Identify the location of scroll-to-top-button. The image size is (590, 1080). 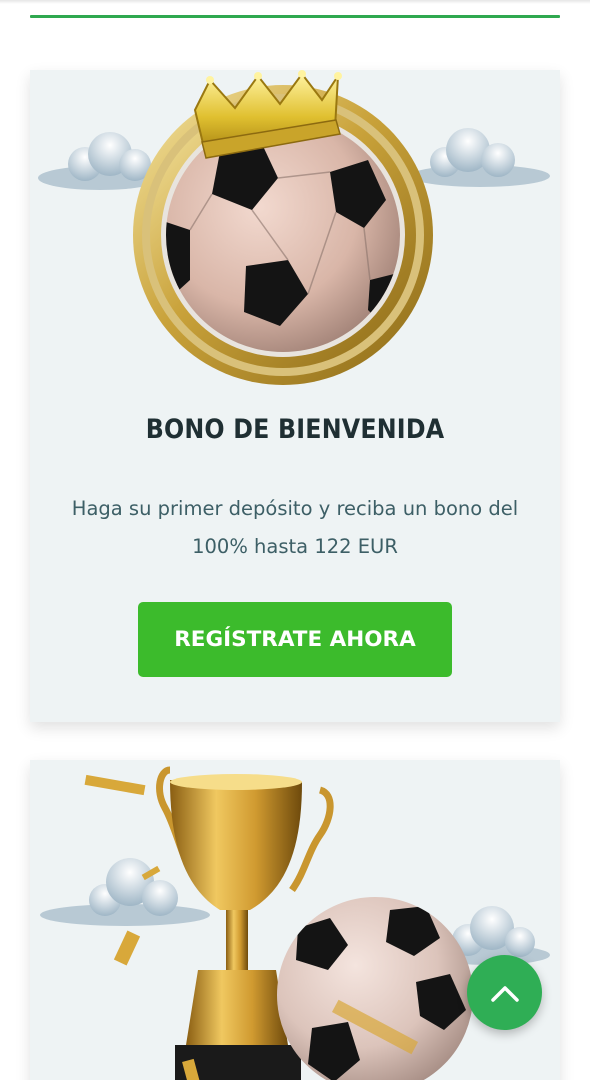
(504, 992).